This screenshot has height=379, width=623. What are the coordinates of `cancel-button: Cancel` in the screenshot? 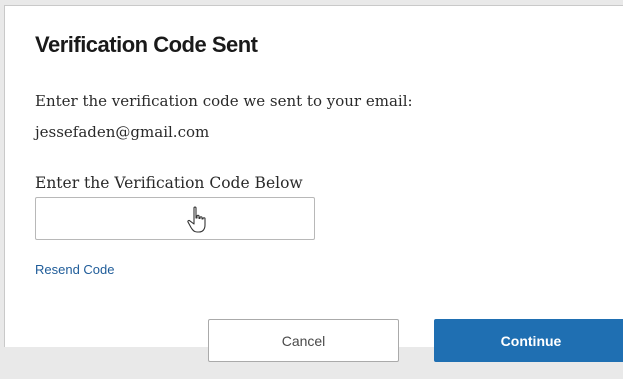 It's located at (303, 340).